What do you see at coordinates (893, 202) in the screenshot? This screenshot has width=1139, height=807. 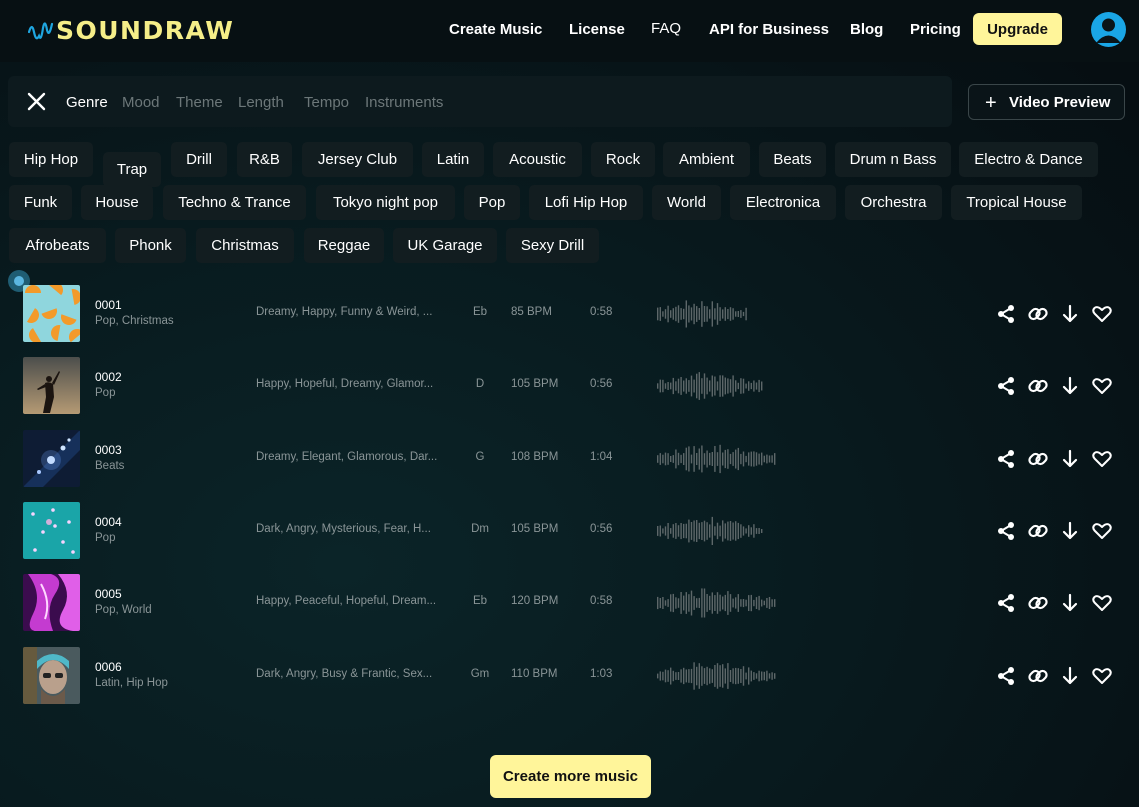 I see `genre-chip: Orchestra` at bounding box center [893, 202].